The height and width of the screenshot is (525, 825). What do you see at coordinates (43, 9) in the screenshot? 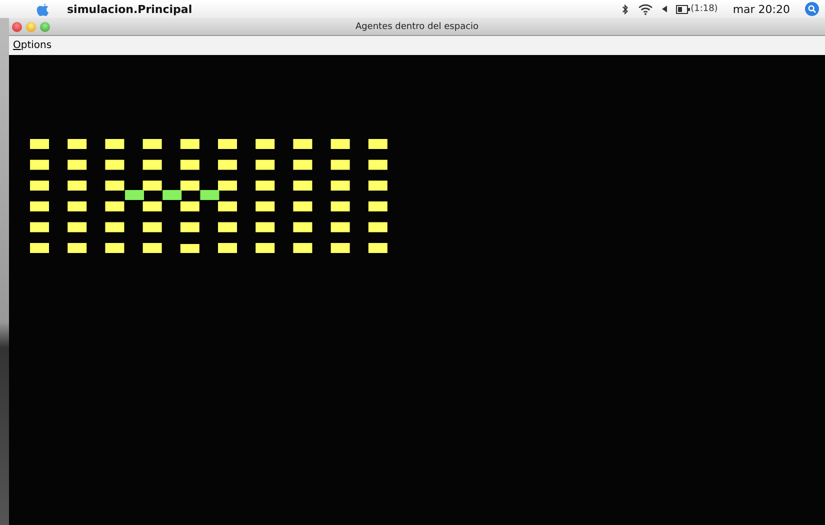
I see `apple-icon` at bounding box center [43, 9].